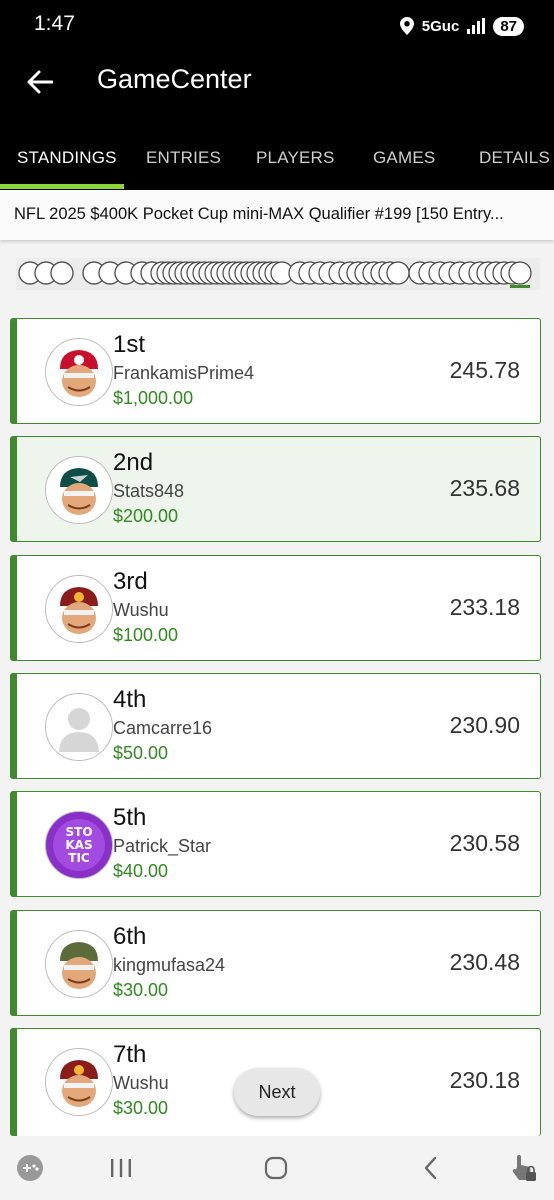 The width and height of the screenshot is (554, 1200). What do you see at coordinates (275, 726) in the screenshot?
I see `standing-card-4: 4th Camcarre16 $50.00 230.90` at bounding box center [275, 726].